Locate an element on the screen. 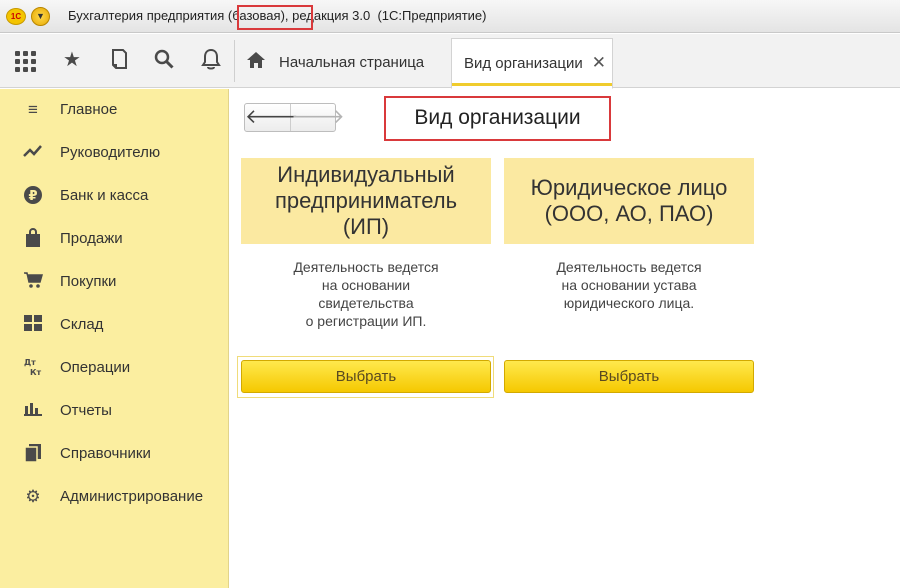 This screenshot has height=588, width=900. menu-lines-icon: ≡ is located at coordinates (33, 109).